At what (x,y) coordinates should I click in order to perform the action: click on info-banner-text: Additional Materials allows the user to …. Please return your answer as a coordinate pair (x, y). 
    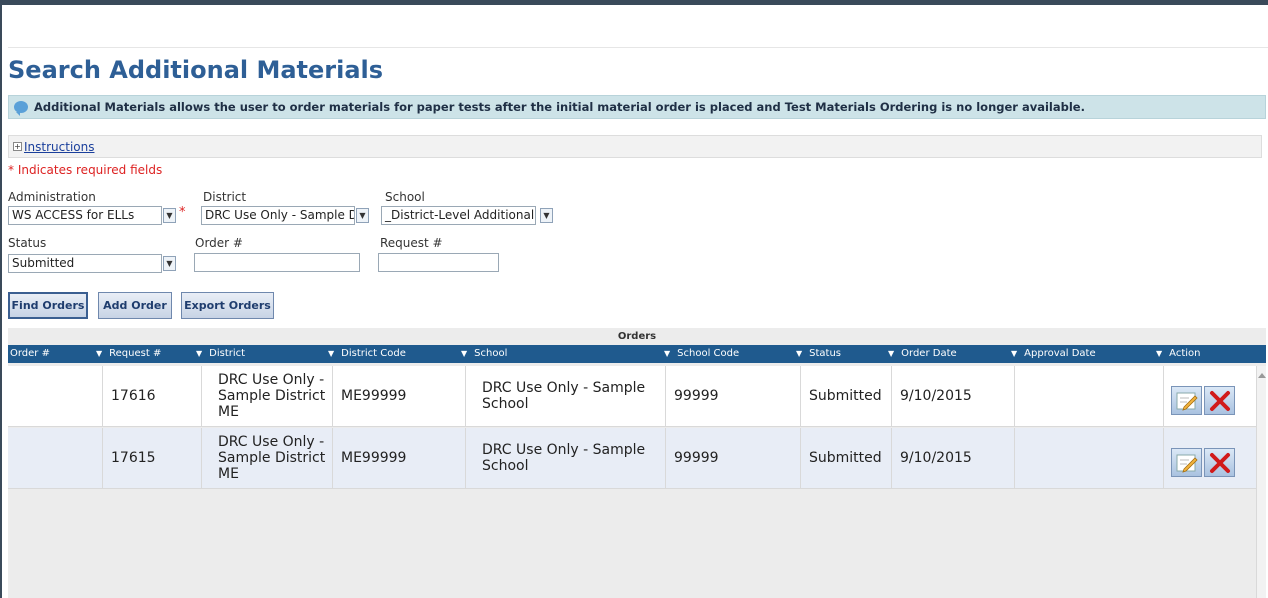
    Looking at the image, I should click on (559, 107).